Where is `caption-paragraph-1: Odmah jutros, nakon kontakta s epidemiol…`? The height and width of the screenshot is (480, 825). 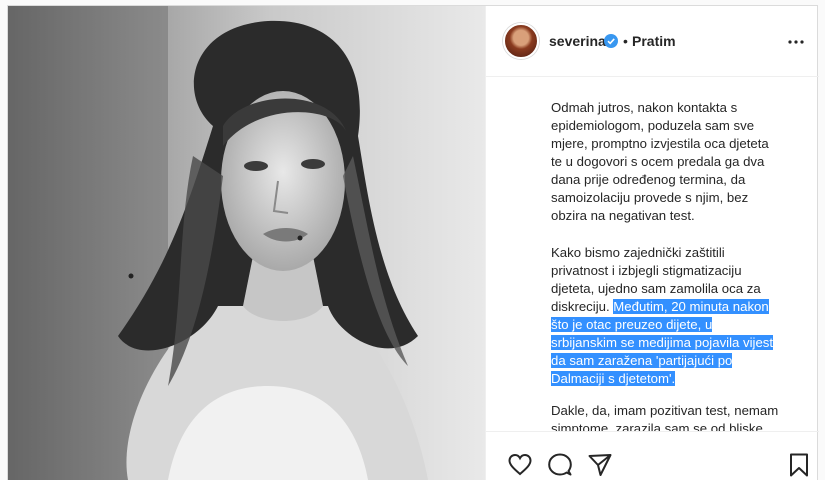
caption-paragraph-1: Odmah jutros, nakon kontakta s epidemiol… is located at coordinates (660, 161).